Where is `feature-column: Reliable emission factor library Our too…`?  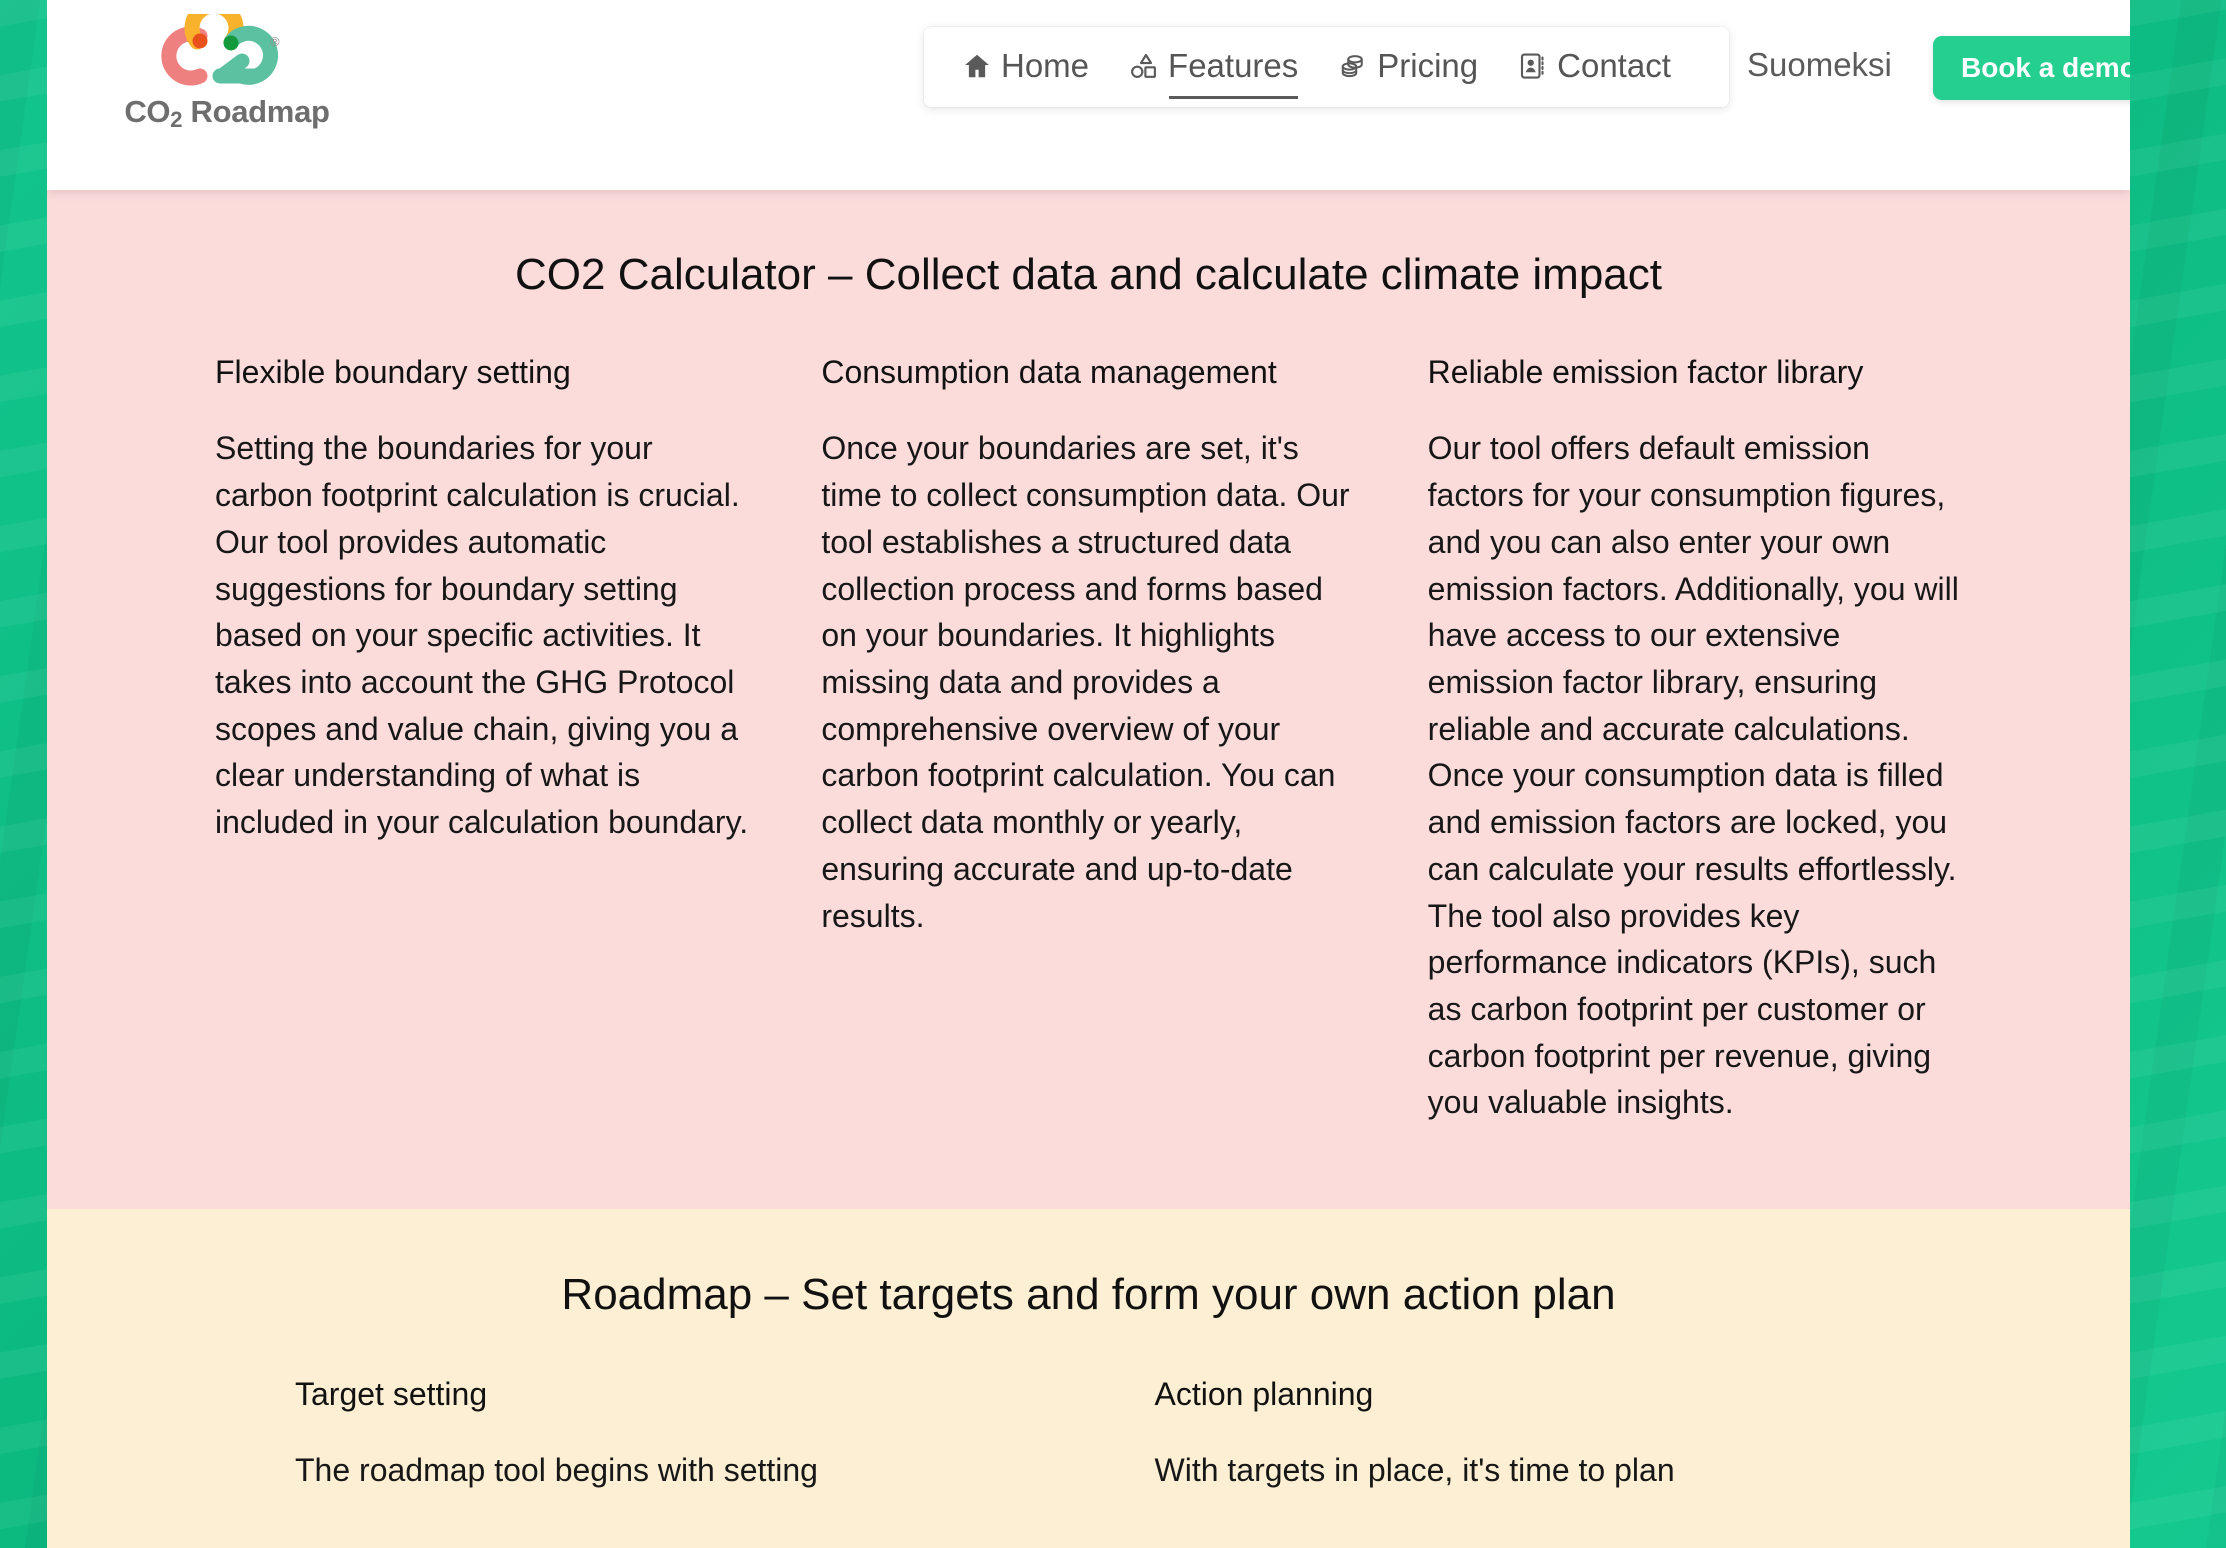 feature-column: Reliable emission factor library Our too… is located at coordinates (1695, 739).